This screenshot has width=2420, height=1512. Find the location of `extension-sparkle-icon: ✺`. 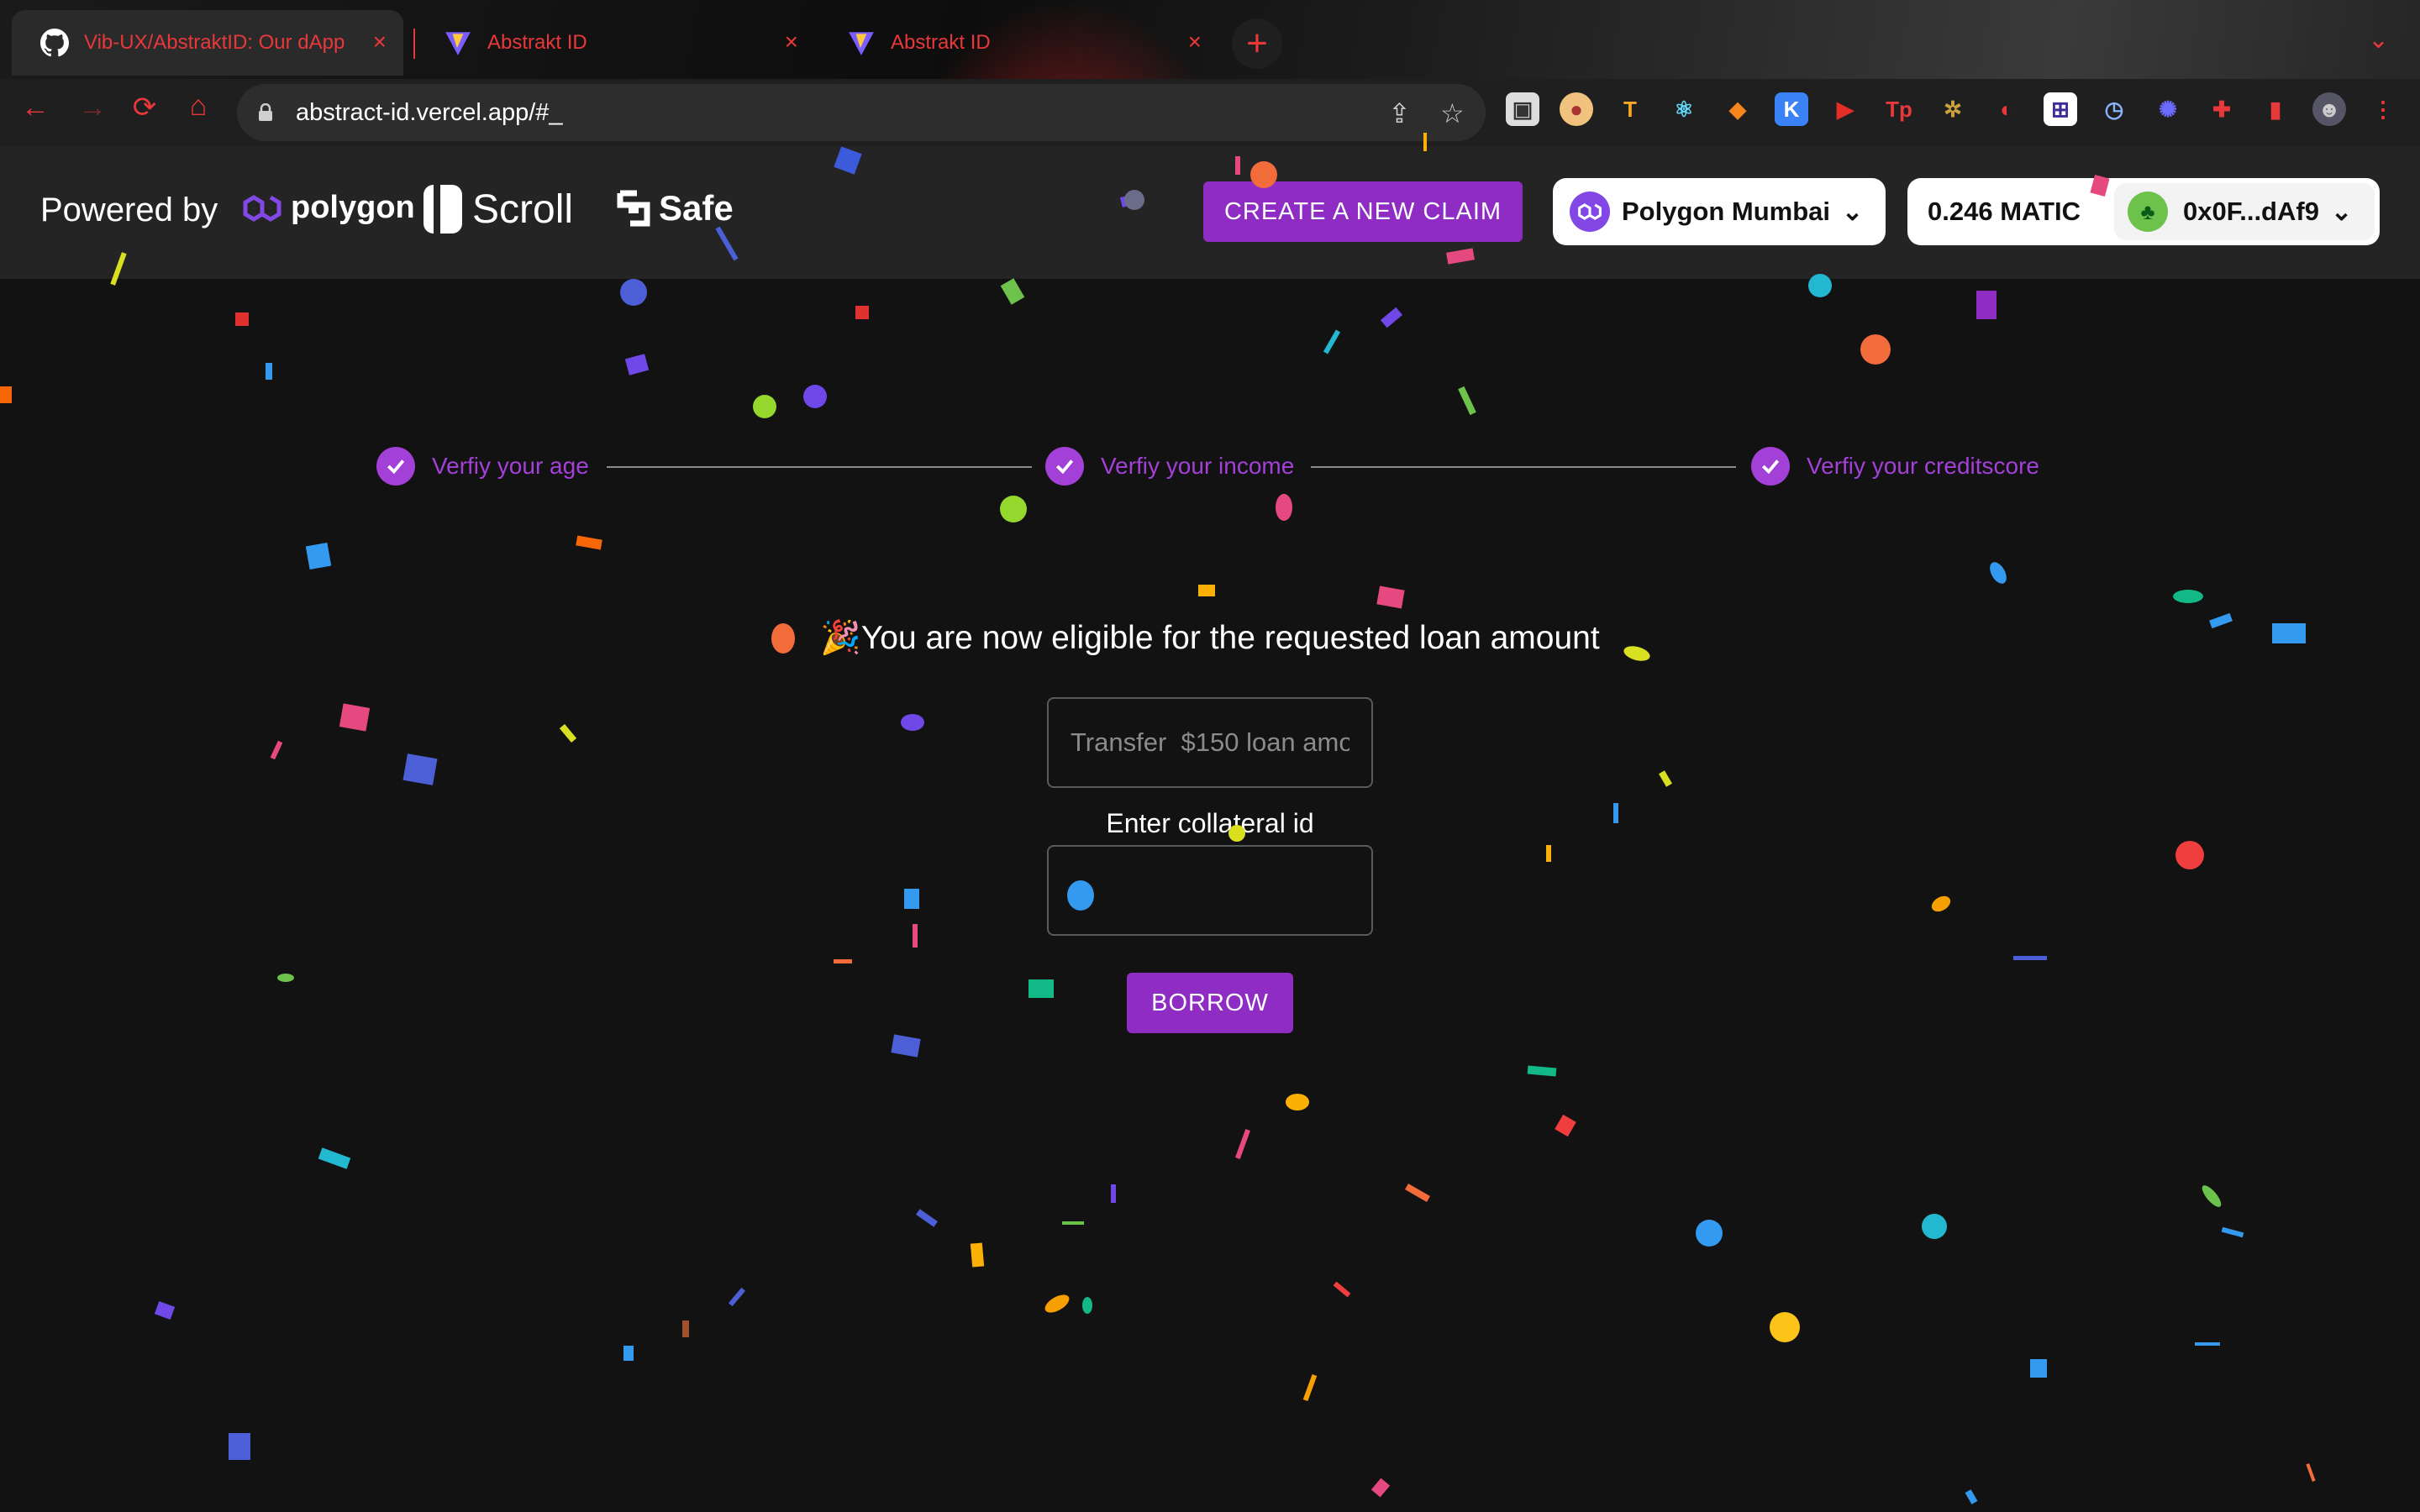

extension-sparkle-icon: ✺ is located at coordinates (2168, 109).